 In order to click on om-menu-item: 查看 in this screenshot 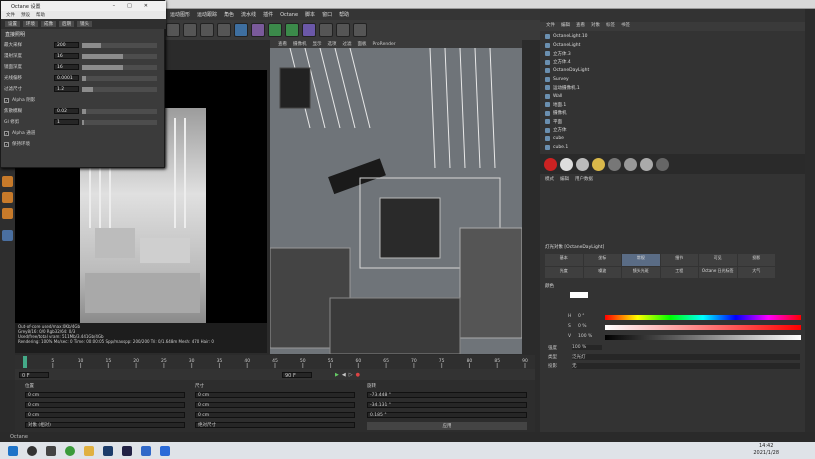, I will do `click(580, 26)`.